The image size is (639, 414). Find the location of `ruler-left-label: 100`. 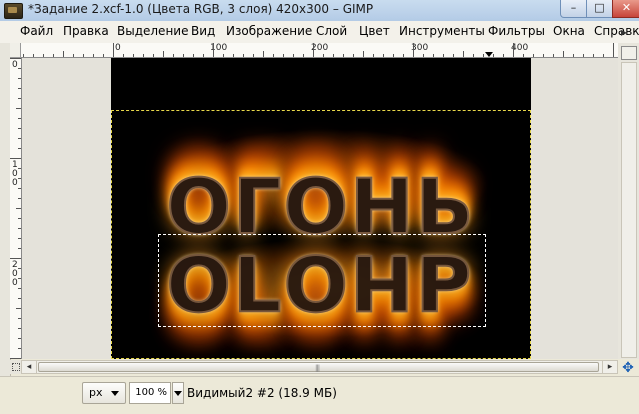

ruler-left-label: 100 is located at coordinates (15, 174).